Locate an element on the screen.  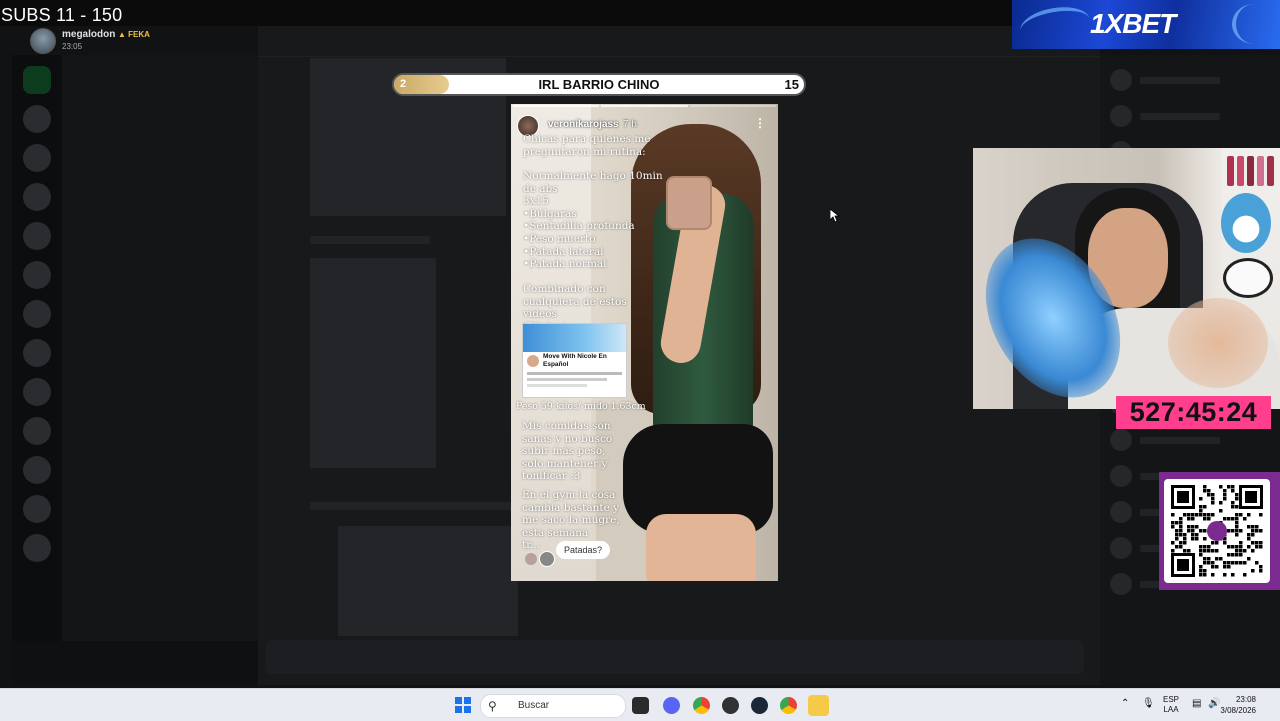
discord-icon is located at coordinates (671, 705).